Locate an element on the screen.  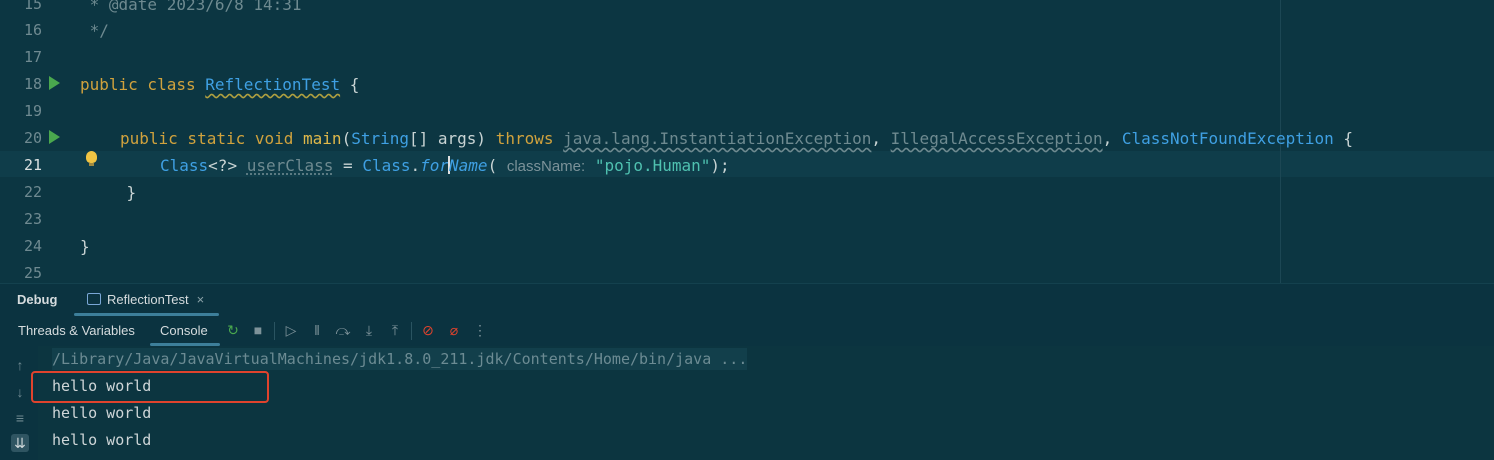
code-line: public class ReflectionTest { is located at coordinates (219, 84).